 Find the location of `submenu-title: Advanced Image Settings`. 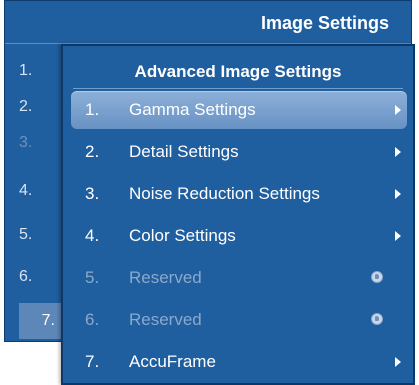

submenu-title: Advanced Image Settings is located at coordinates (238, 71).